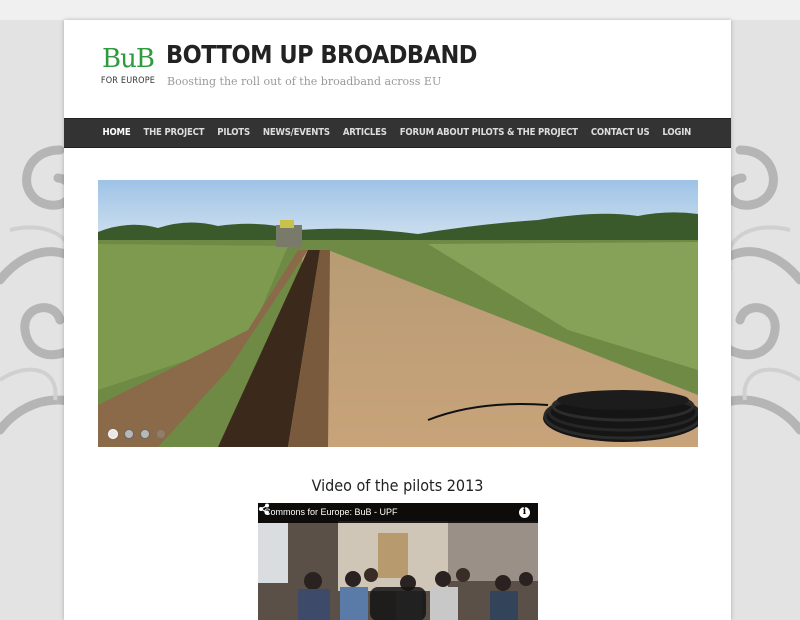 This screenshot has height=620, width=800. Describe the element at coordinates (398, 603) in the screenshot. I see `play-button` at that location.